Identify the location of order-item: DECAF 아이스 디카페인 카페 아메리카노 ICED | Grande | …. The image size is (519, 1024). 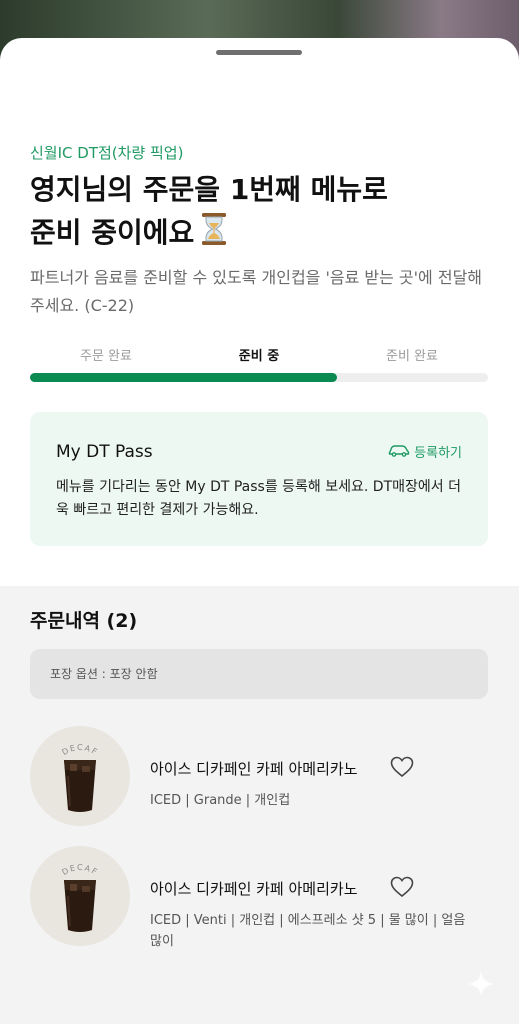
(260, 781).